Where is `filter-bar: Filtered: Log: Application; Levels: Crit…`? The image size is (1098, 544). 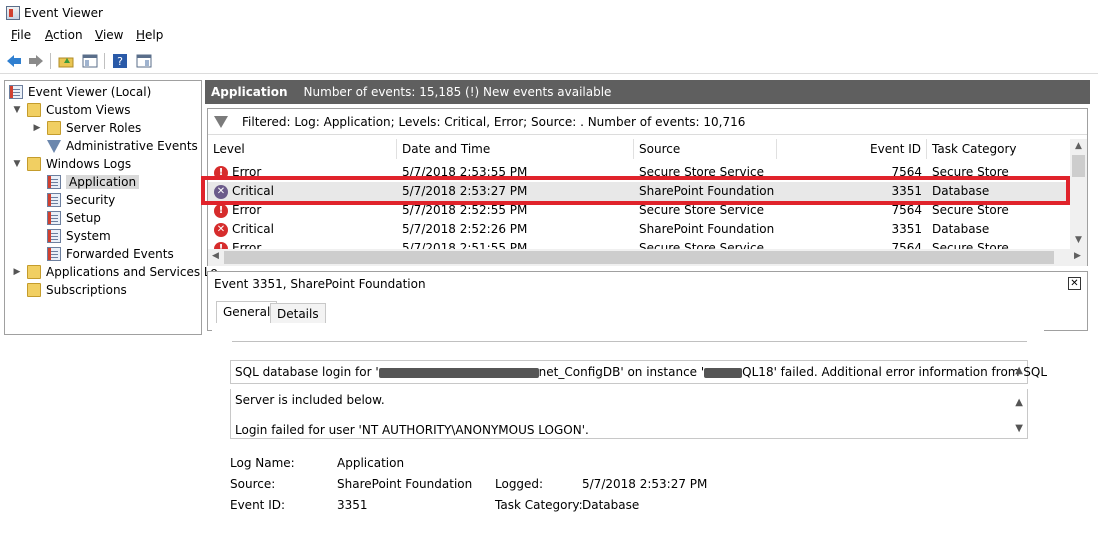 filter-bar: Filtered: Log: Application; Levels: Crit… is located at coordinates (647, 122).